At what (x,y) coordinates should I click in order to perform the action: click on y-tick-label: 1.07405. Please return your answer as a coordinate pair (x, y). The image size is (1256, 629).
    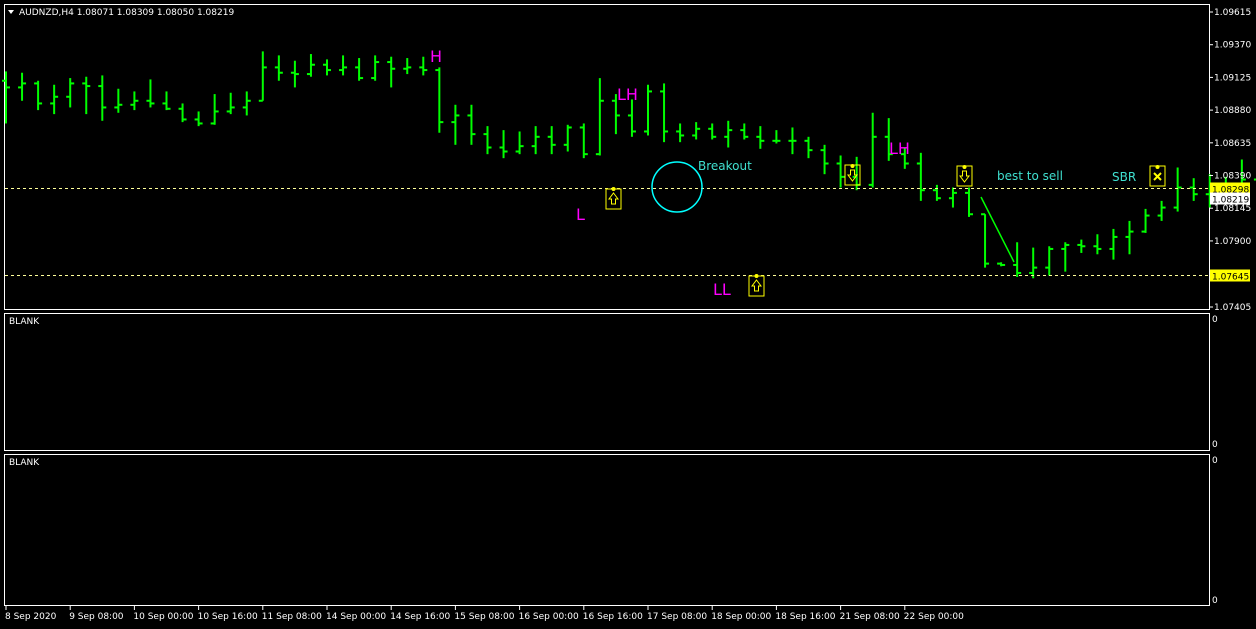
    Looking at the image, I should click on (1232, 308).